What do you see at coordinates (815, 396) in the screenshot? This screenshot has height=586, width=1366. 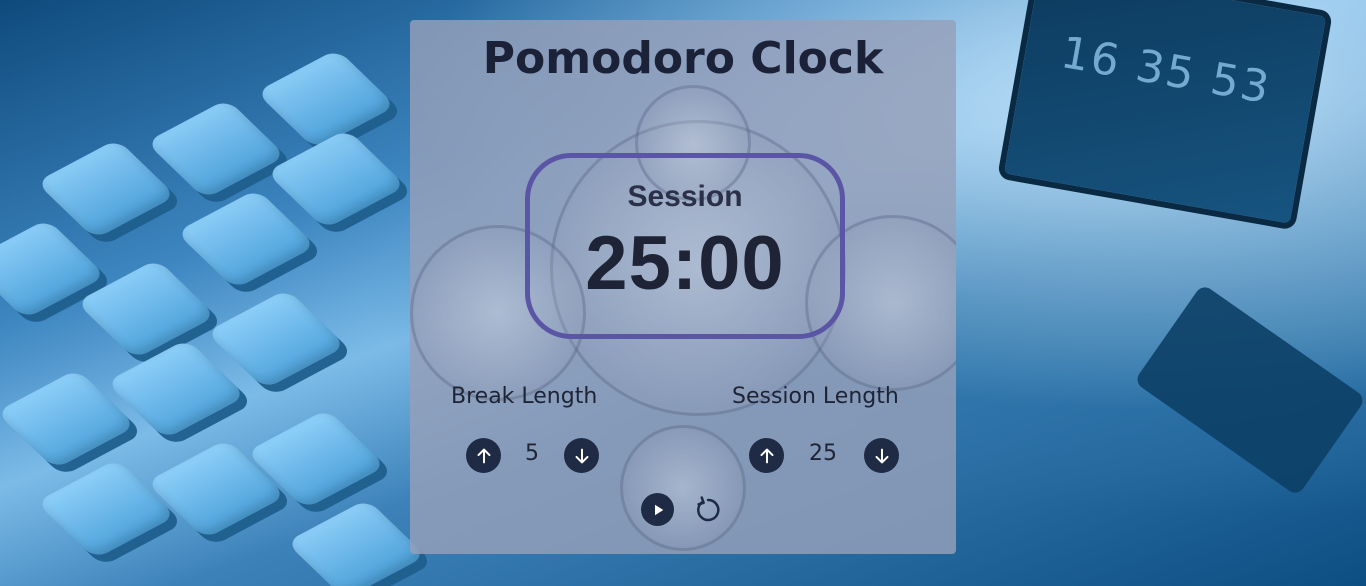 I see `session-label: Session Length` at bounding box center [815, 396].